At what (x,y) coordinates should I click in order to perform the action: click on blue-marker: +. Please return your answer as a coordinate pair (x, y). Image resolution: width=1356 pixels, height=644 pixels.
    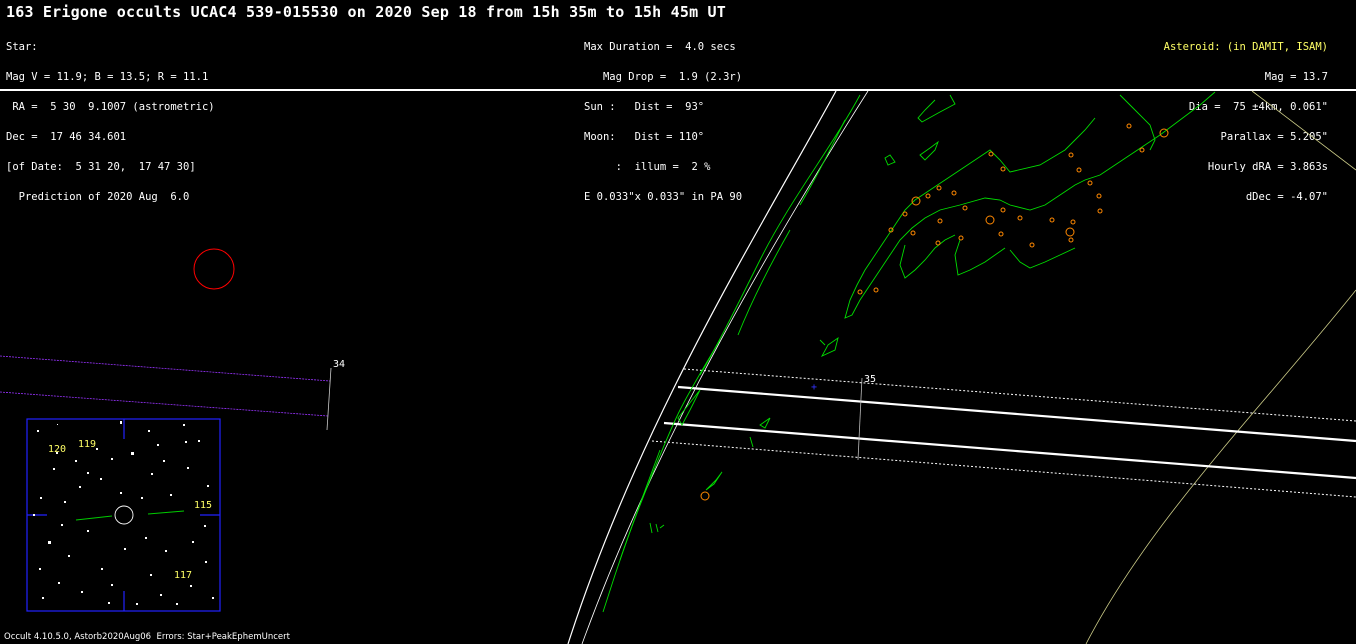
    Looking at the image, I should click on (814, 387).